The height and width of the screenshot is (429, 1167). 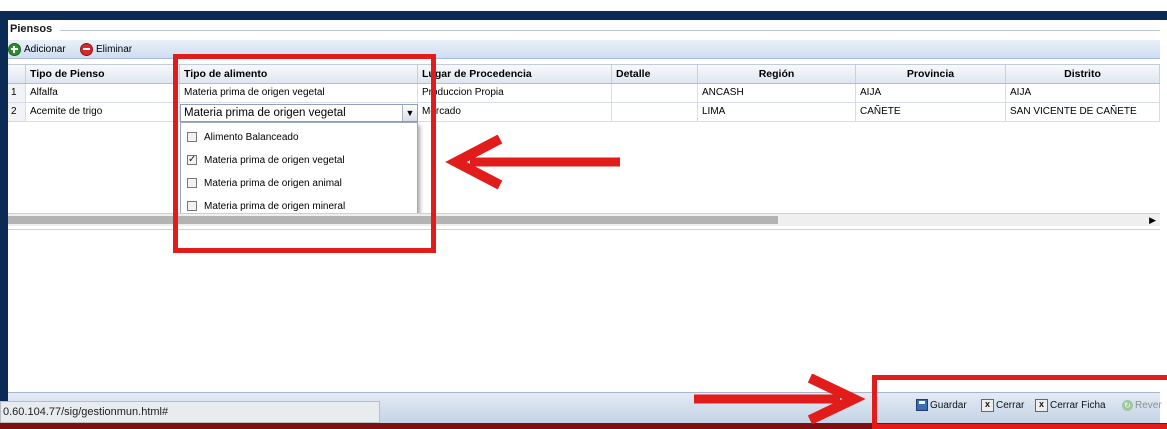 I want to click on panel-legend: Piensos, so click(x=31, y=29).